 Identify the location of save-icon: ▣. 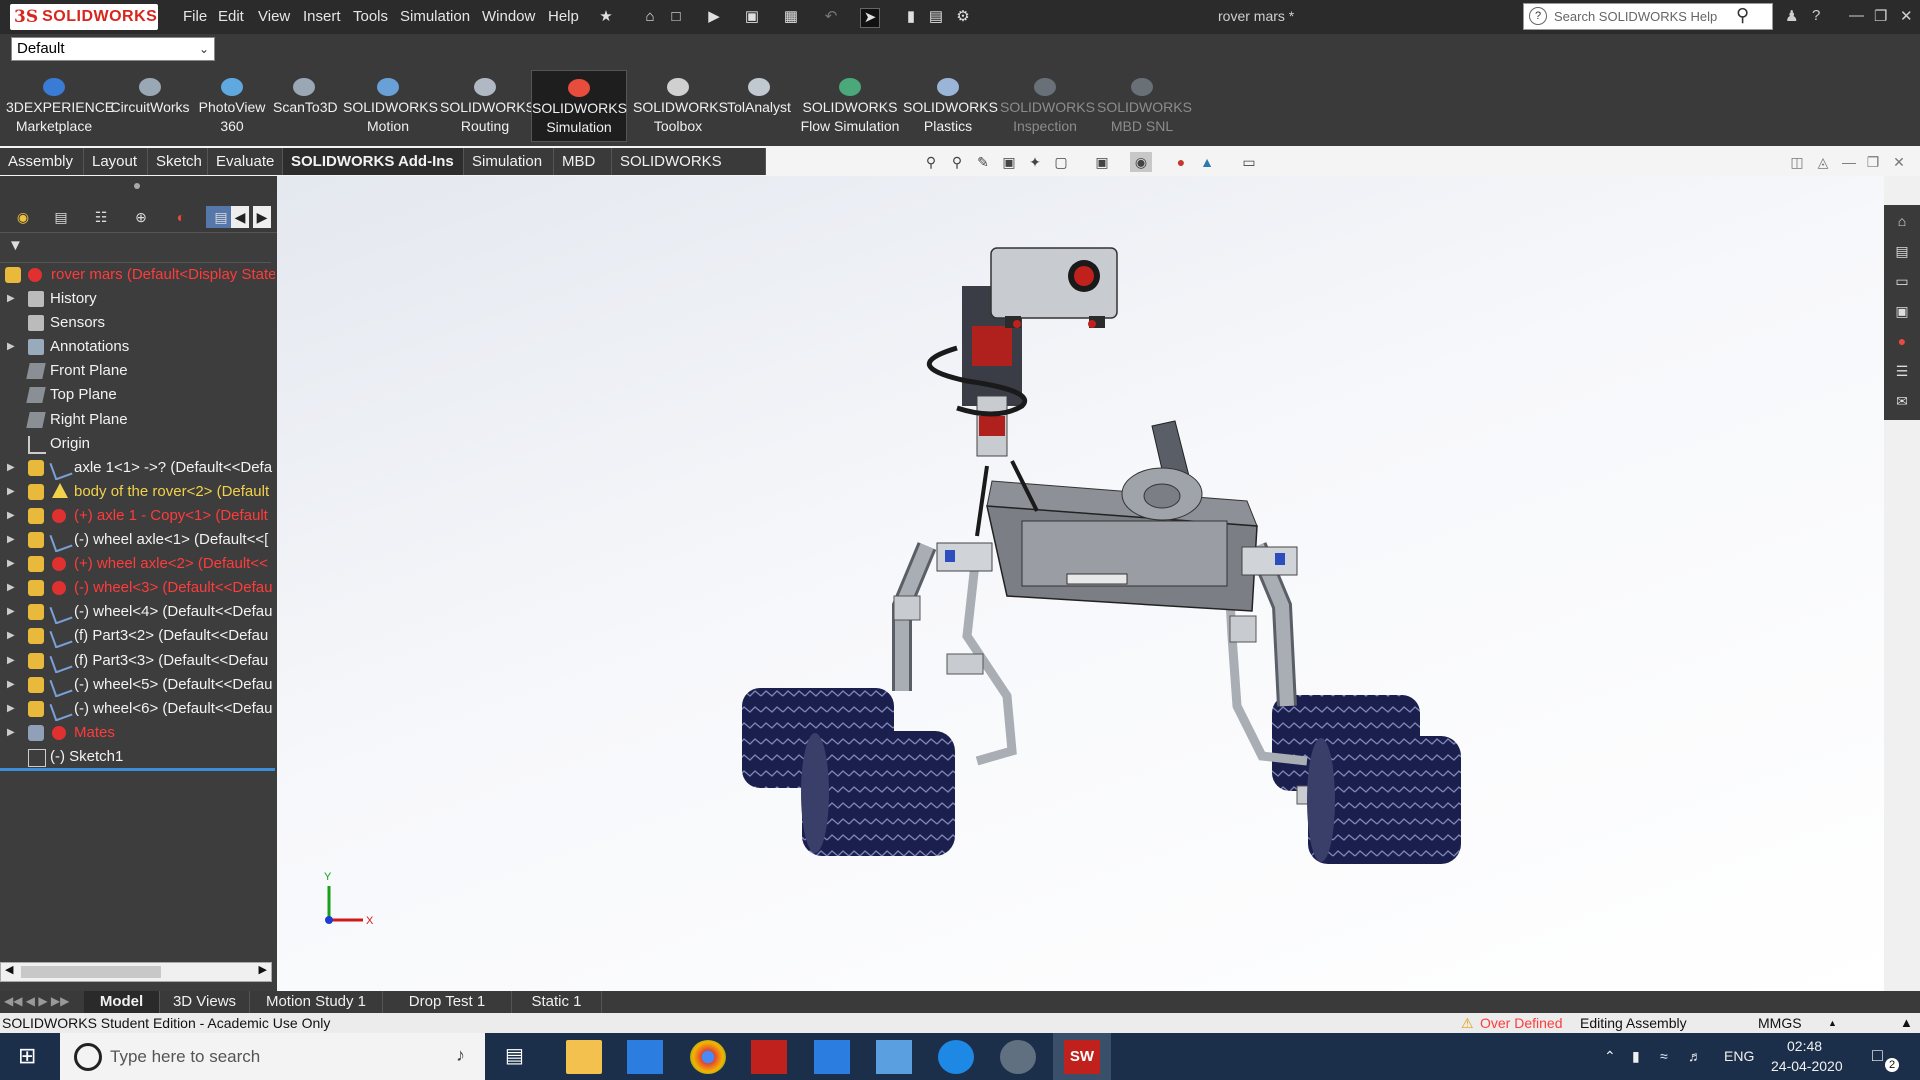
(752, 17).